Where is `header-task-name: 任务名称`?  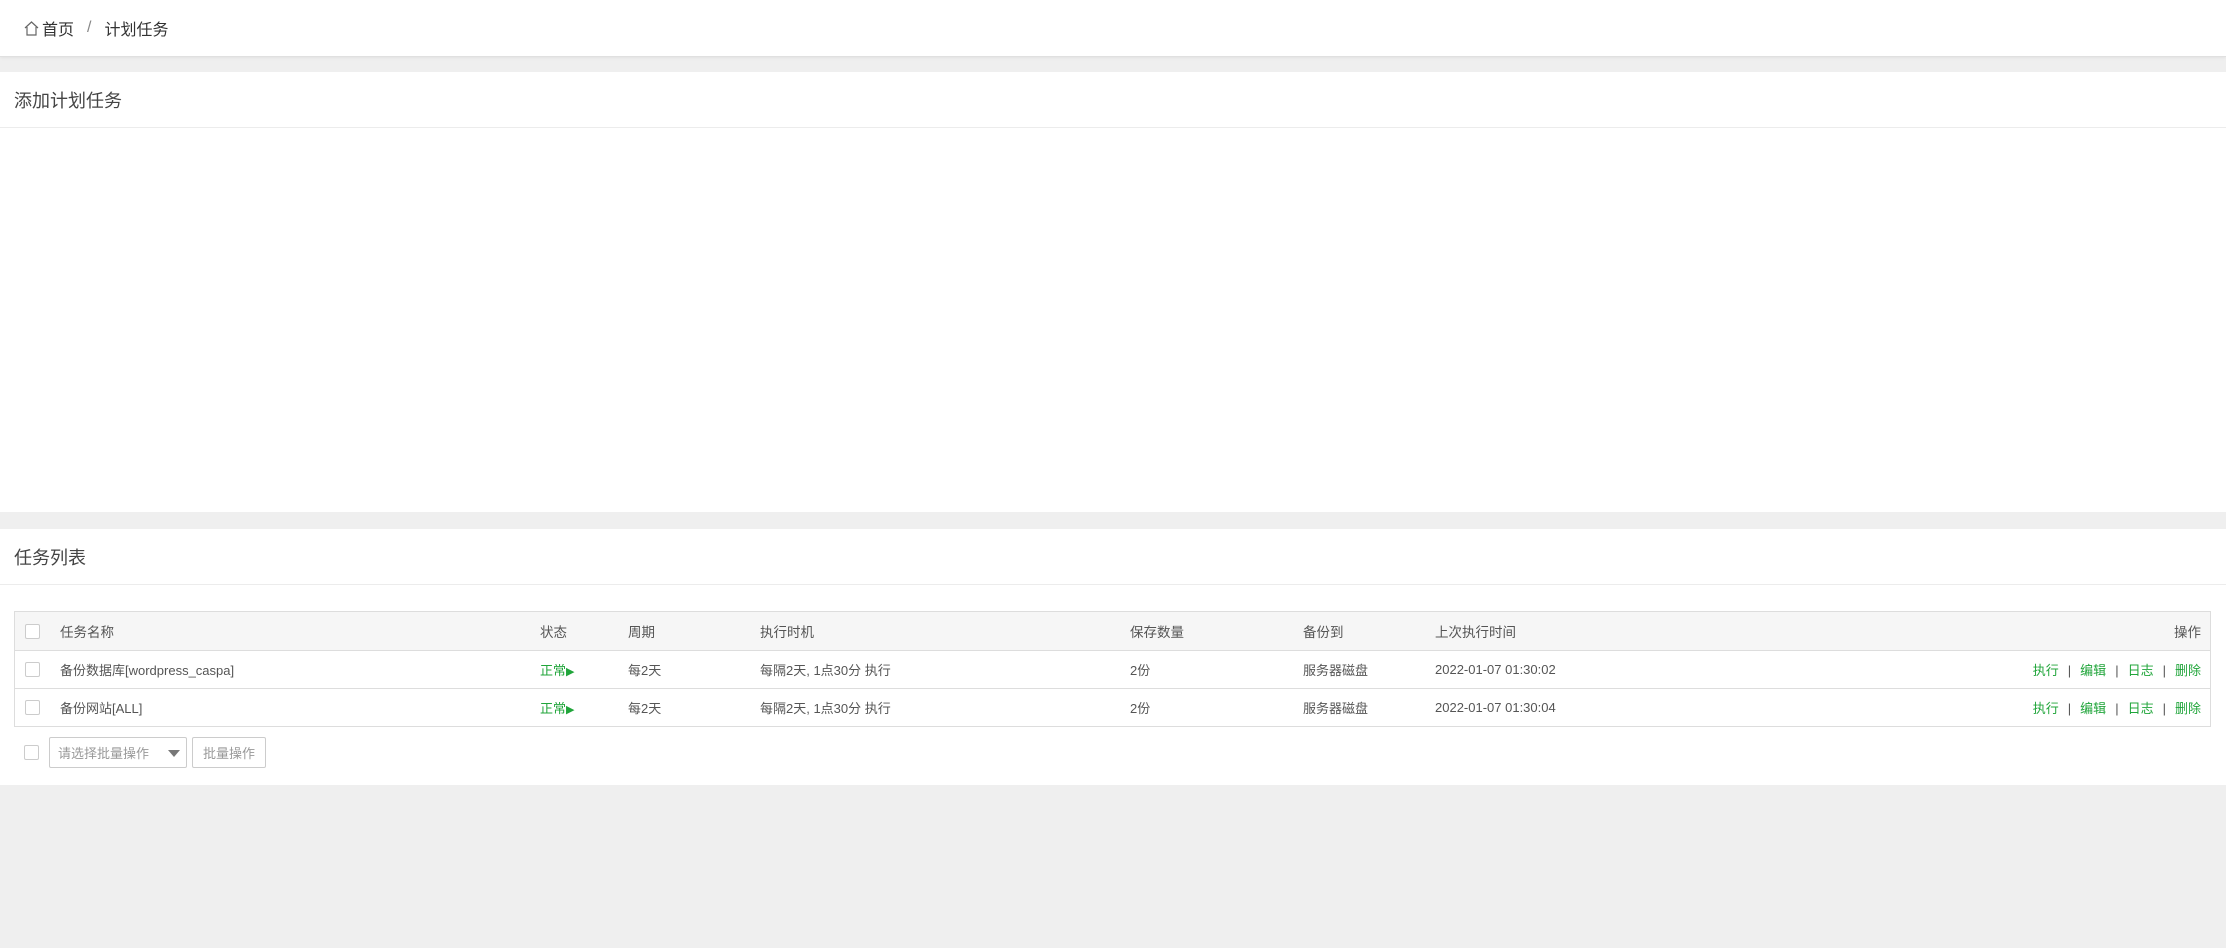 header-task-name: 任务名称 is located at coordinates (300, 631).